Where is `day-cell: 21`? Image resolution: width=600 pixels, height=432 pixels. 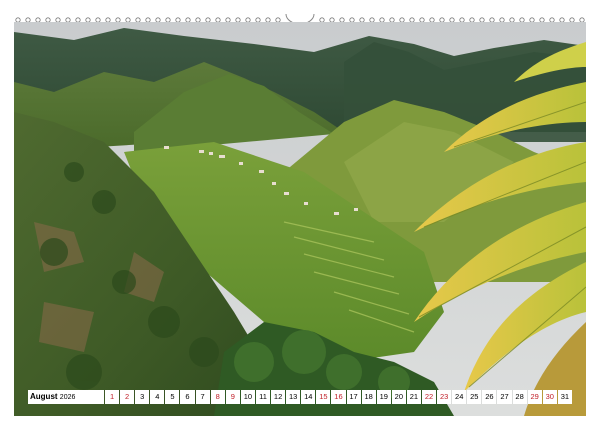 day-cell: 21 is located at coordinates (413, 397).